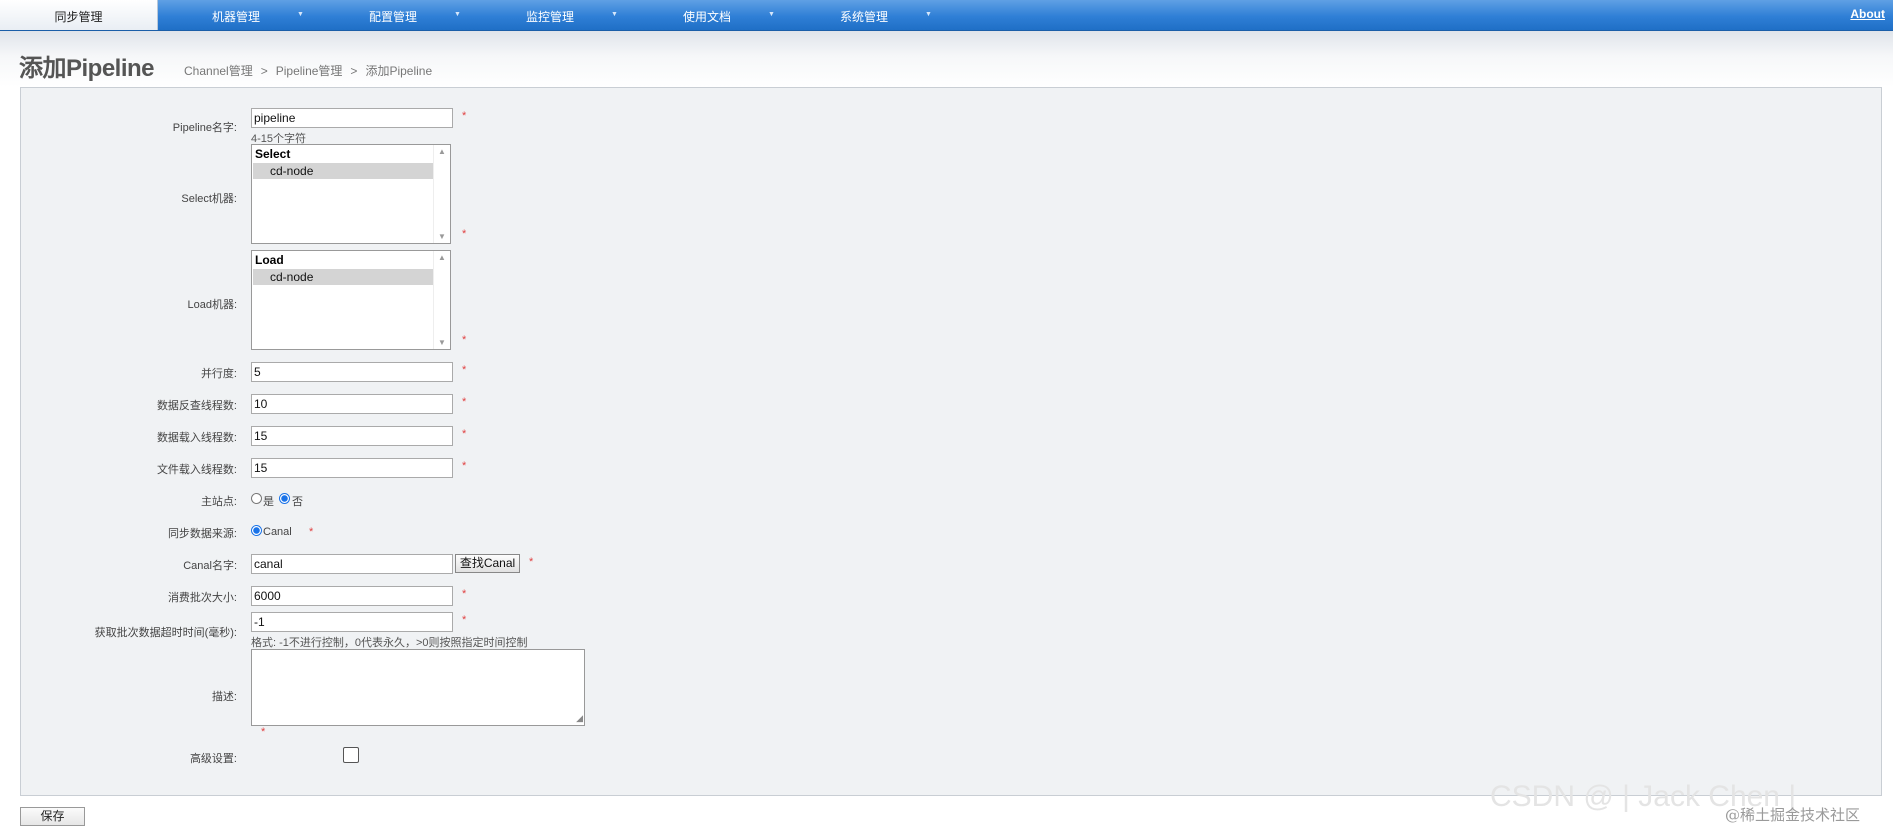 Image resolution: width=1893 pixels, height=829 pixels. What do you see at coordinates (487, 563) in the screenshot?
I see `find-canal-button: 查找Canal` at bounding box center [487, 563].